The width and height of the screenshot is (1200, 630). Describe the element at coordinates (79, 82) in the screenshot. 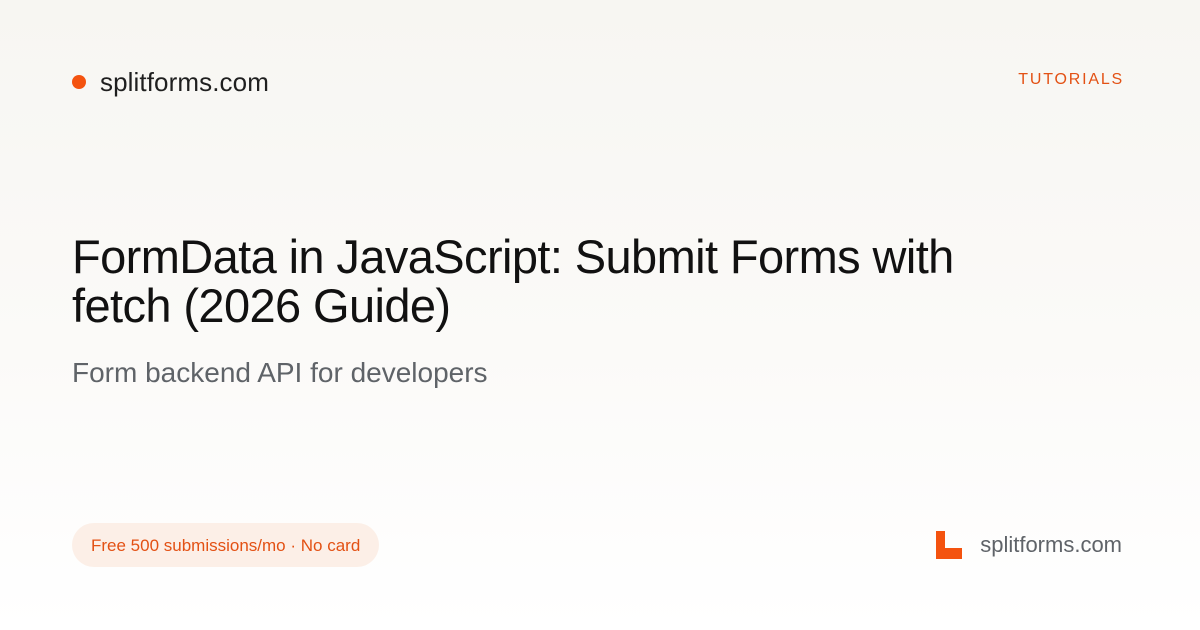

I see `brand-dot-icon` at that location.